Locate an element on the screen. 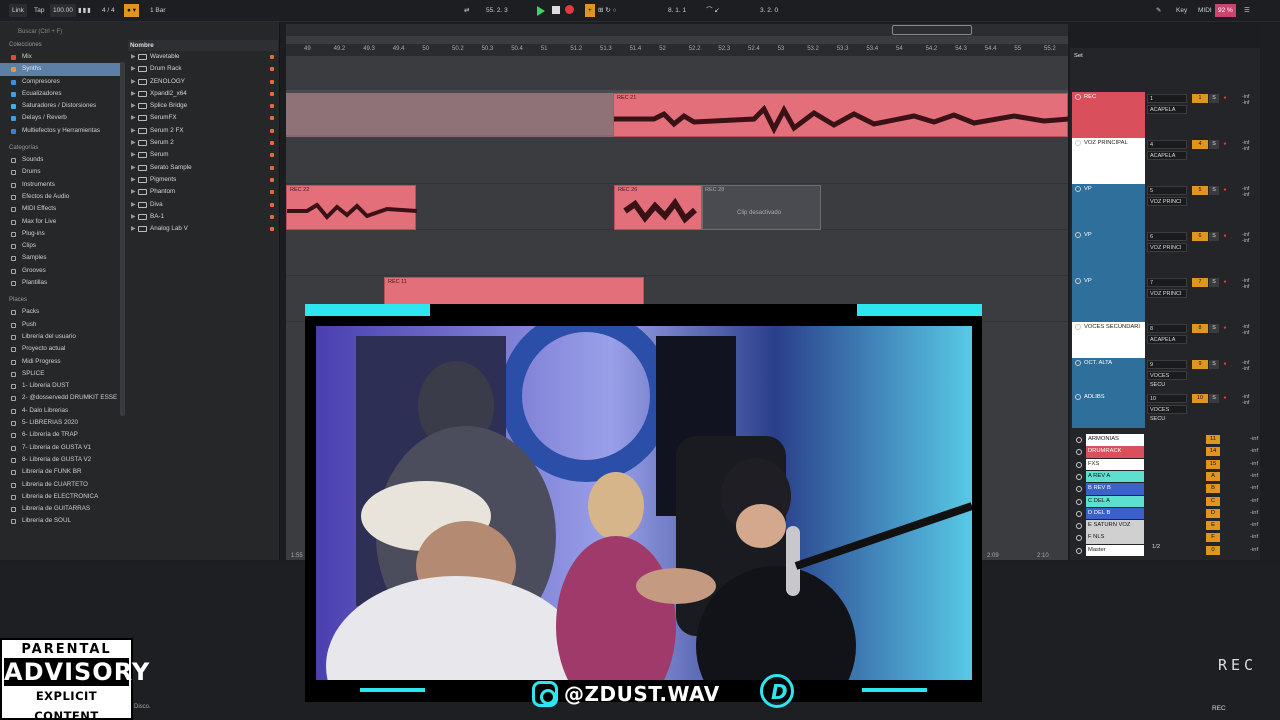  place-item: 6- Librería de TRAP is located at coordinates (62, 435).